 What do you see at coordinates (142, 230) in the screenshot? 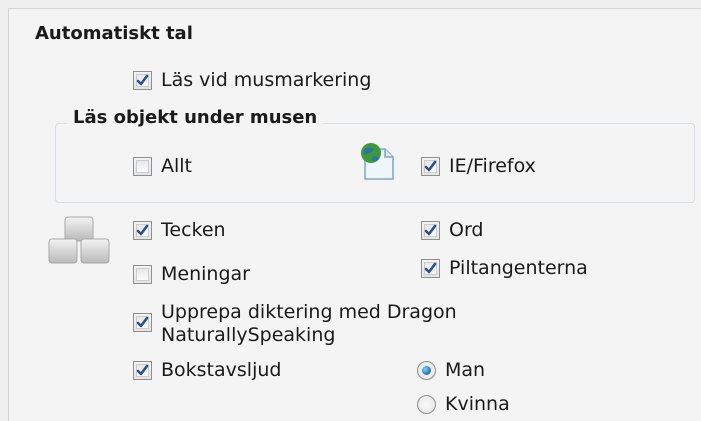
I see `characters-checkbox` at bounding box center [142, 230].